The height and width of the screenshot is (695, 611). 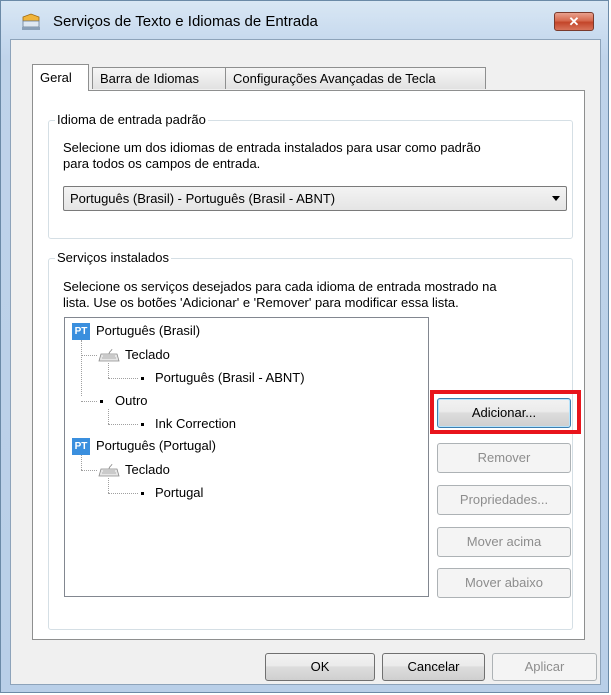 I want to click on chevron-down-icon, so click(x=556, y=198).